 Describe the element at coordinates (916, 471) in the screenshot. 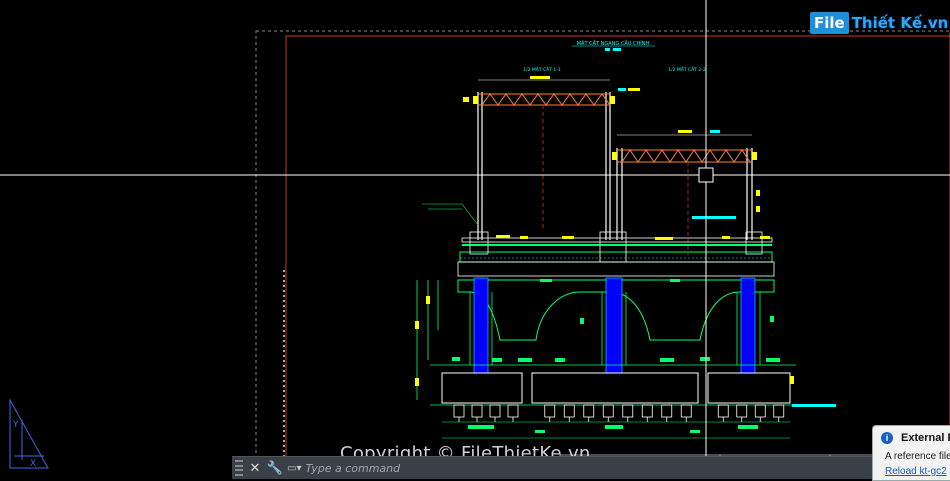

I see `reload-link: Reload kt-gc2` at that location.